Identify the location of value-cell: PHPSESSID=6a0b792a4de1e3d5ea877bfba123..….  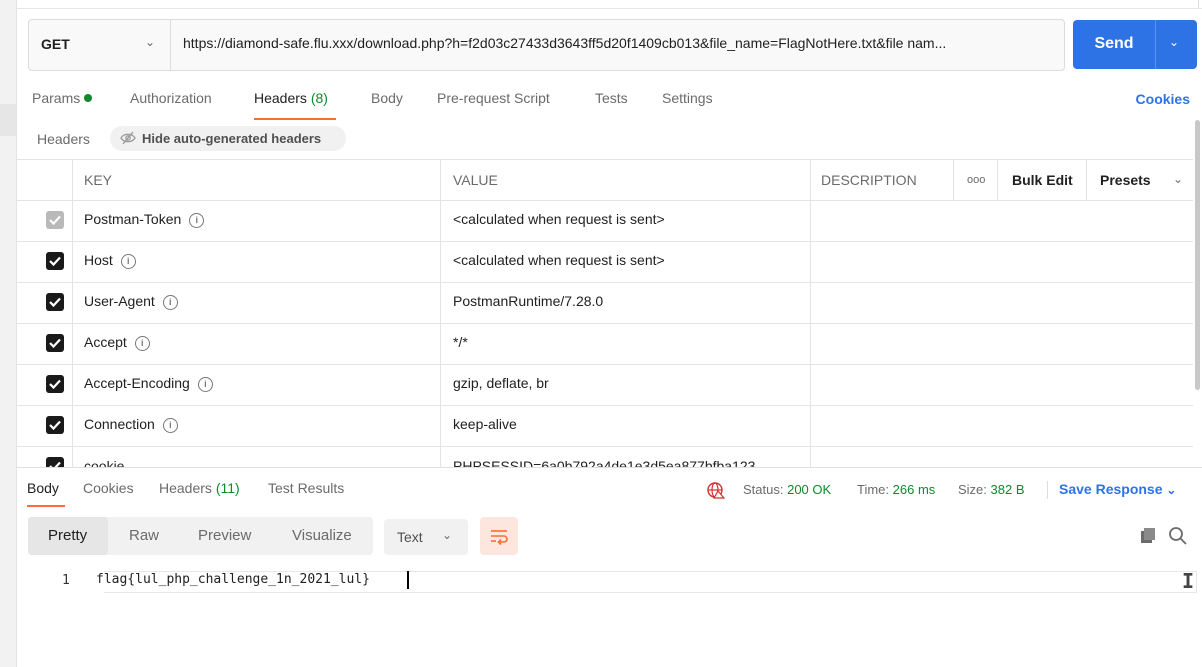
(625, 457).